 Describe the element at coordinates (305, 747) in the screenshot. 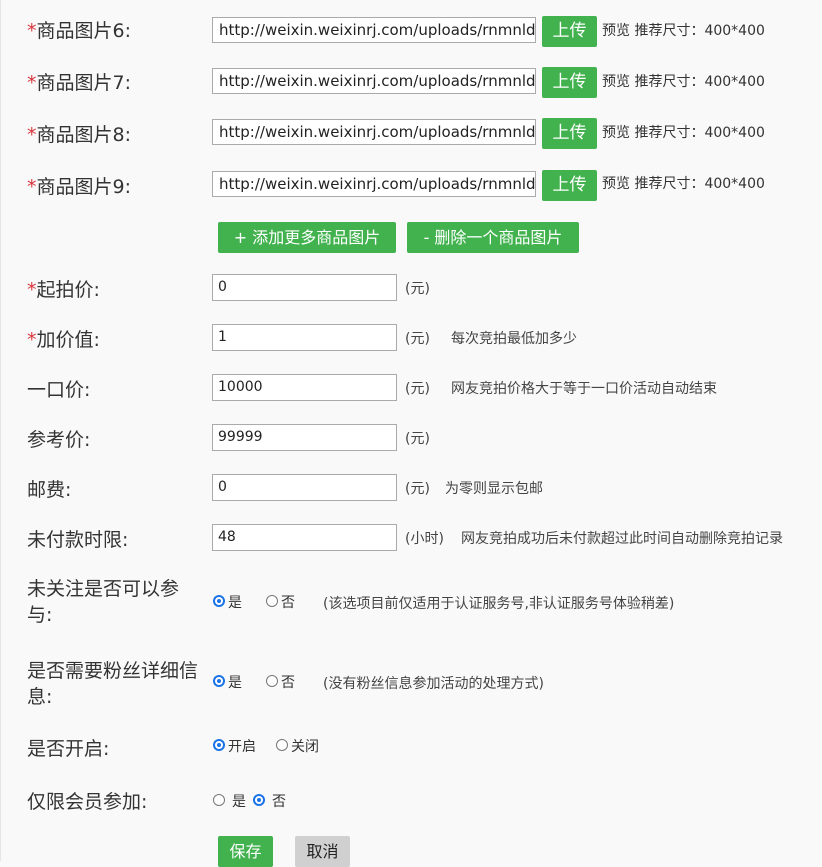

I see `enabled-no-label: 关闭` at that location.